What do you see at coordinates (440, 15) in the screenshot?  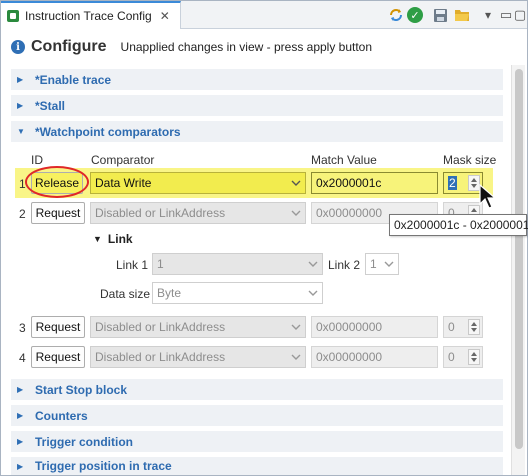 I see `save-icon` at bounding box center [440, 15].